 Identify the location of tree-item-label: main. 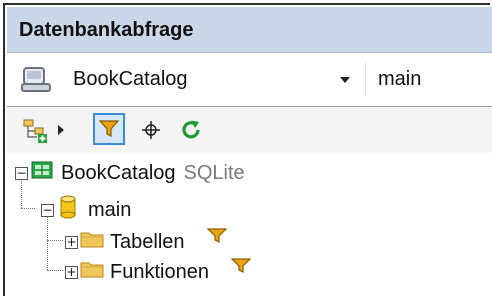
(110, 209).